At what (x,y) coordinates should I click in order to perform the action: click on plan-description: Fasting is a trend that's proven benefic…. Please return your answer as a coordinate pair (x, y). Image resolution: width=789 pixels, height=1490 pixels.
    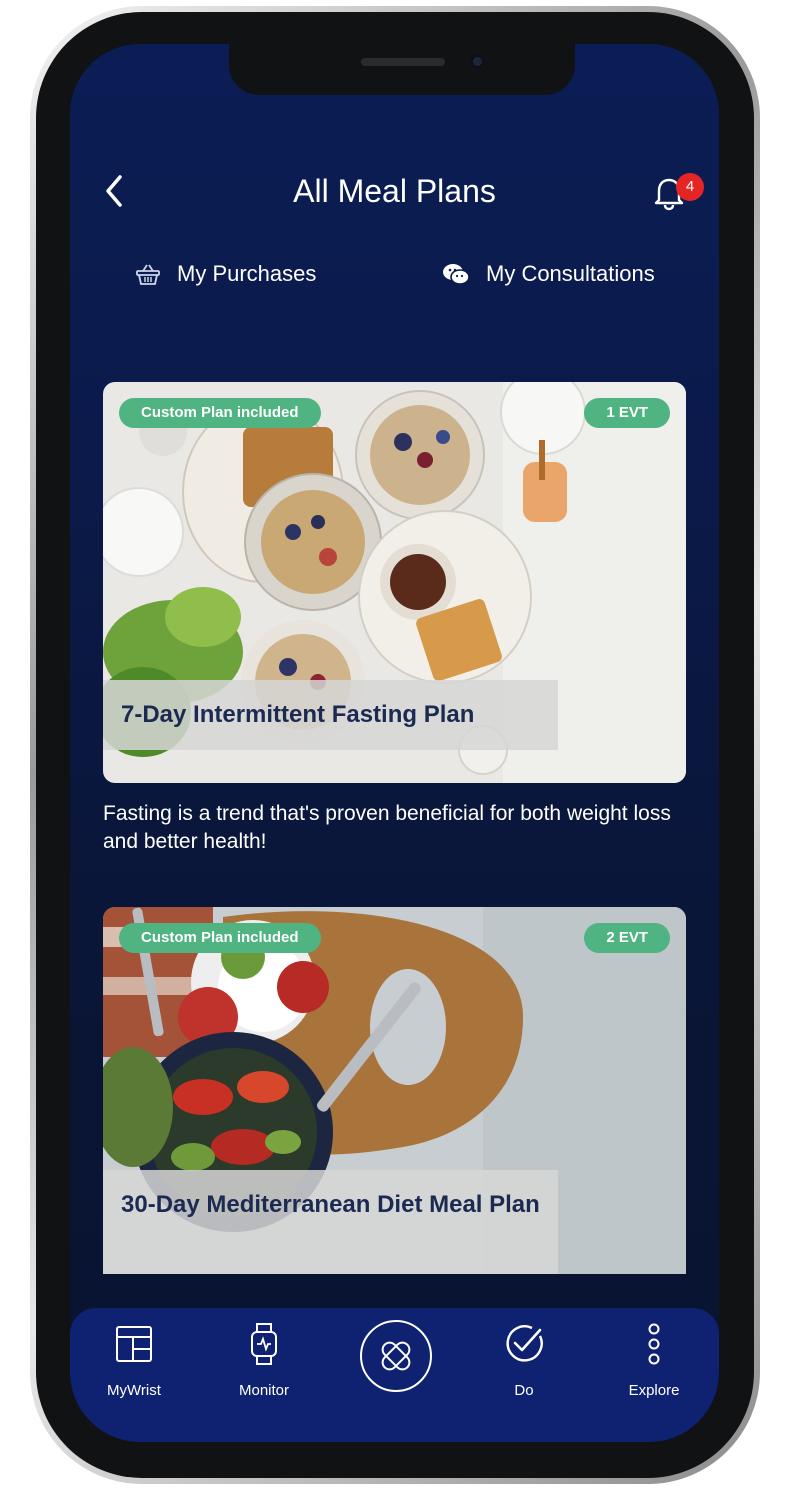
    Looking at the image, I should click on (387, 827).